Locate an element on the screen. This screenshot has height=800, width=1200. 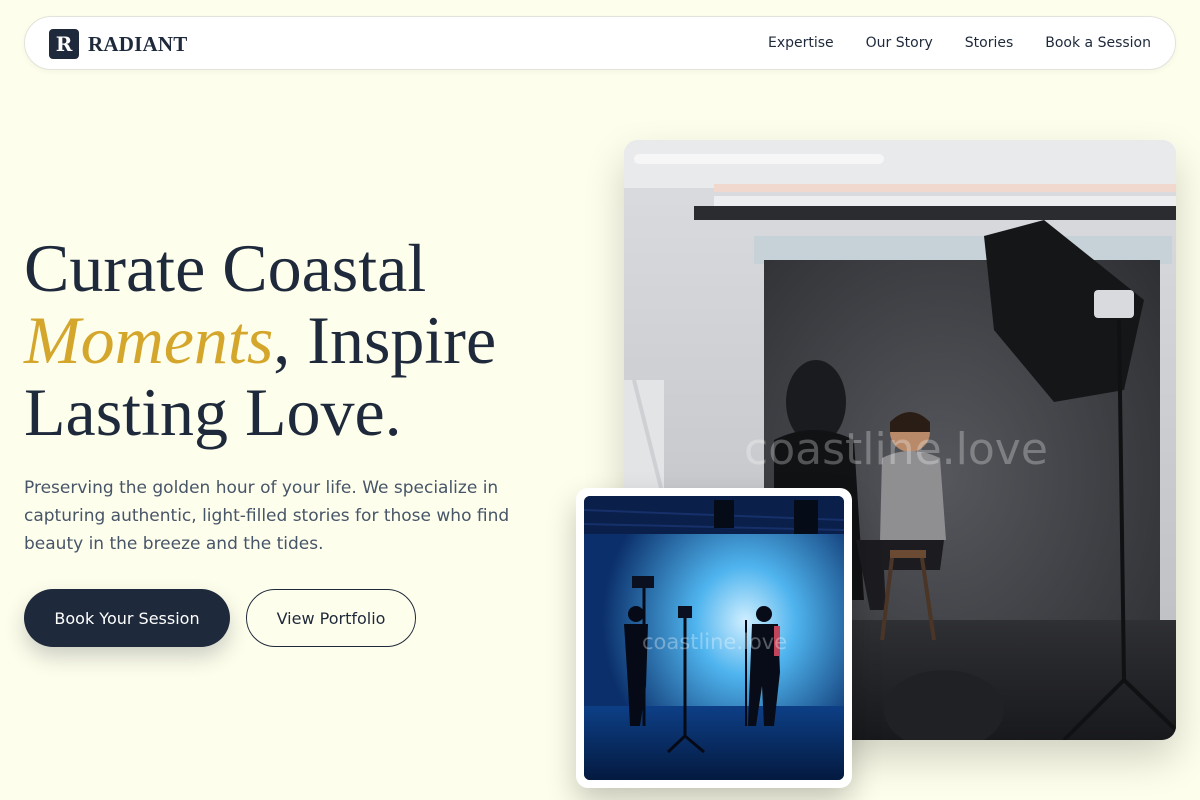
view-portfolio-button: View Portfolio is located at coordinates (331, 618).